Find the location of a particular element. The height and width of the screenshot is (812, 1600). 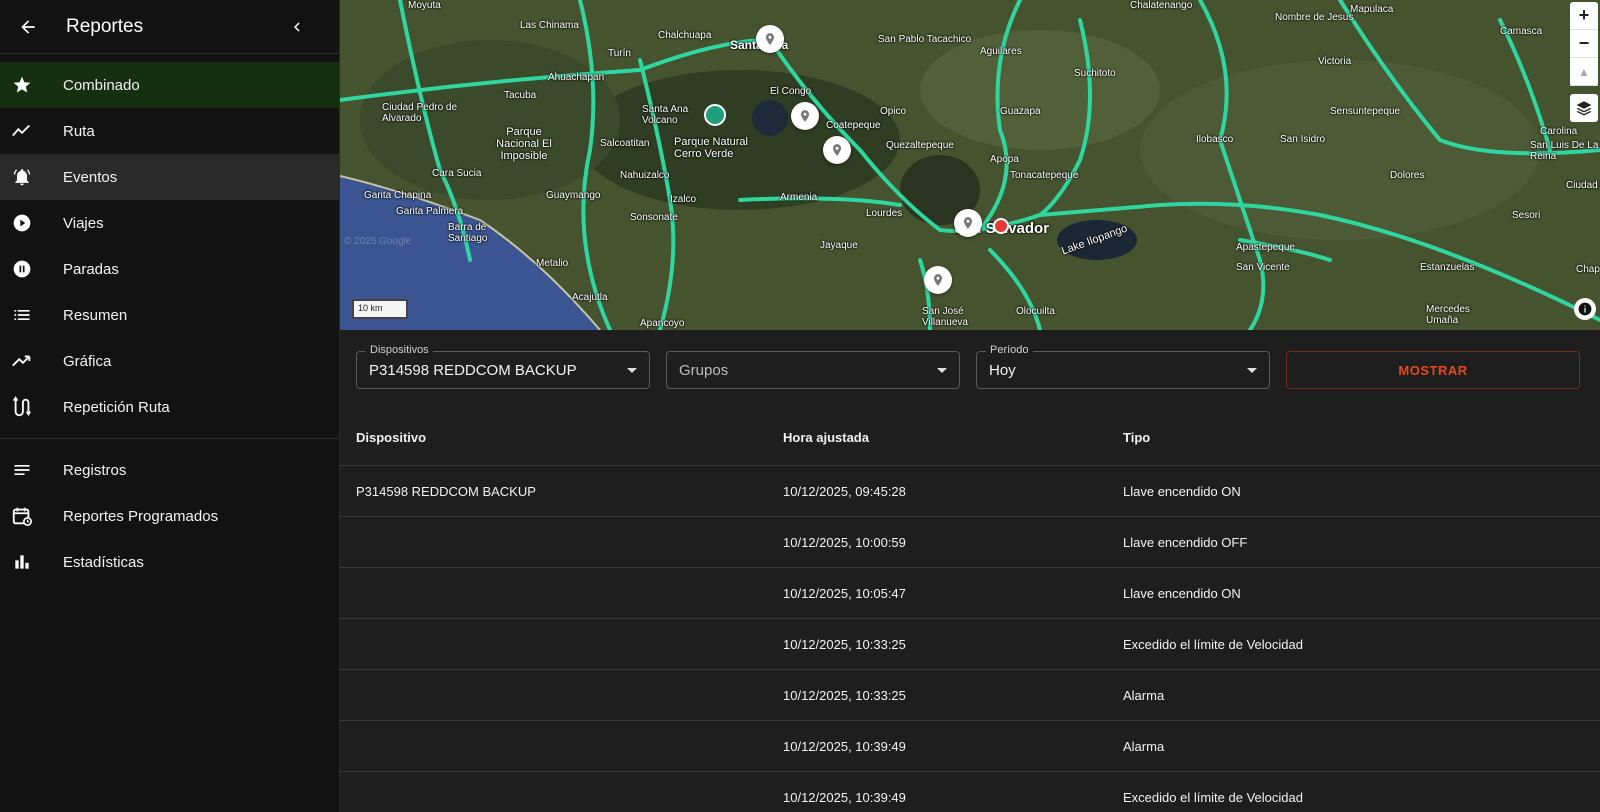

sidebar-title: Reportes is located at coordinates (105, 26).